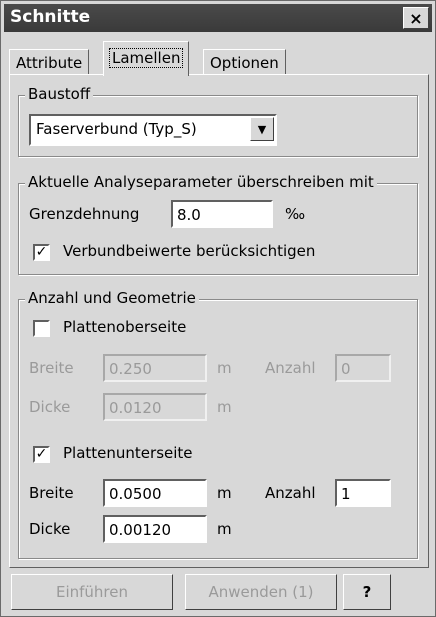 Image resolution: width=436 pixels, height=617 pixels. I want to click on plattenunterseite-label: Plattenunterseite, so click(128, 453).